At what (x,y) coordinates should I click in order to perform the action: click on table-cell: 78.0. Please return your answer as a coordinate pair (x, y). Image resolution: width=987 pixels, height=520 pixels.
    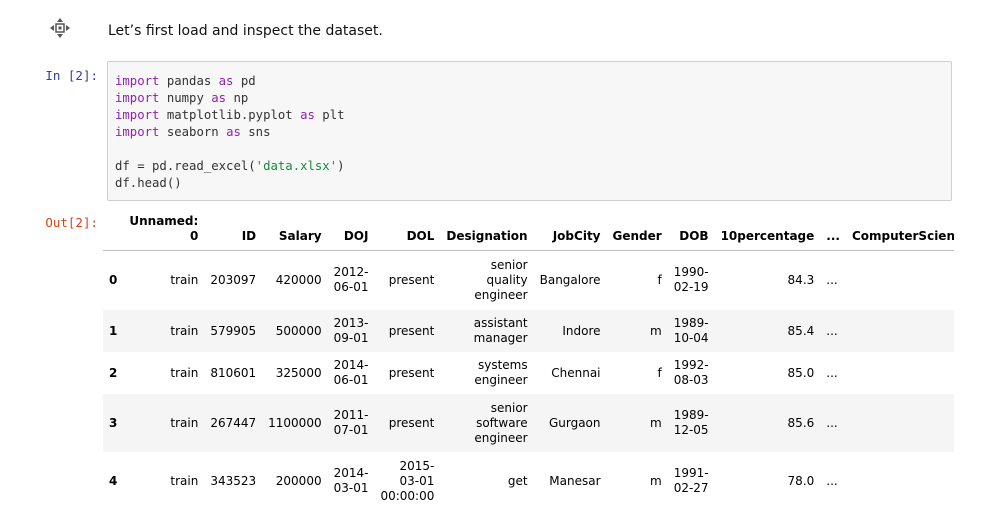
    Looking at the image, I should click on (801, 480).